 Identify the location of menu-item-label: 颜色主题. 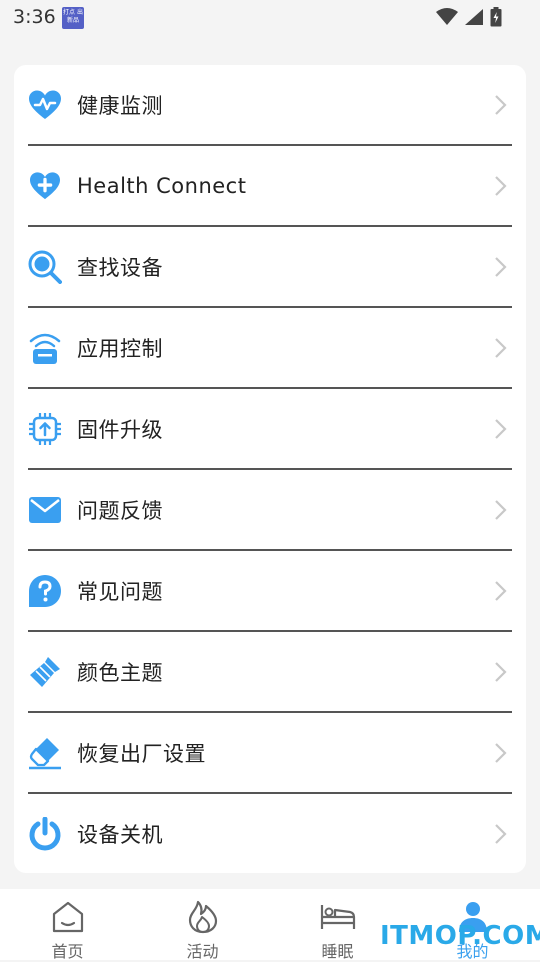
(120, 673).